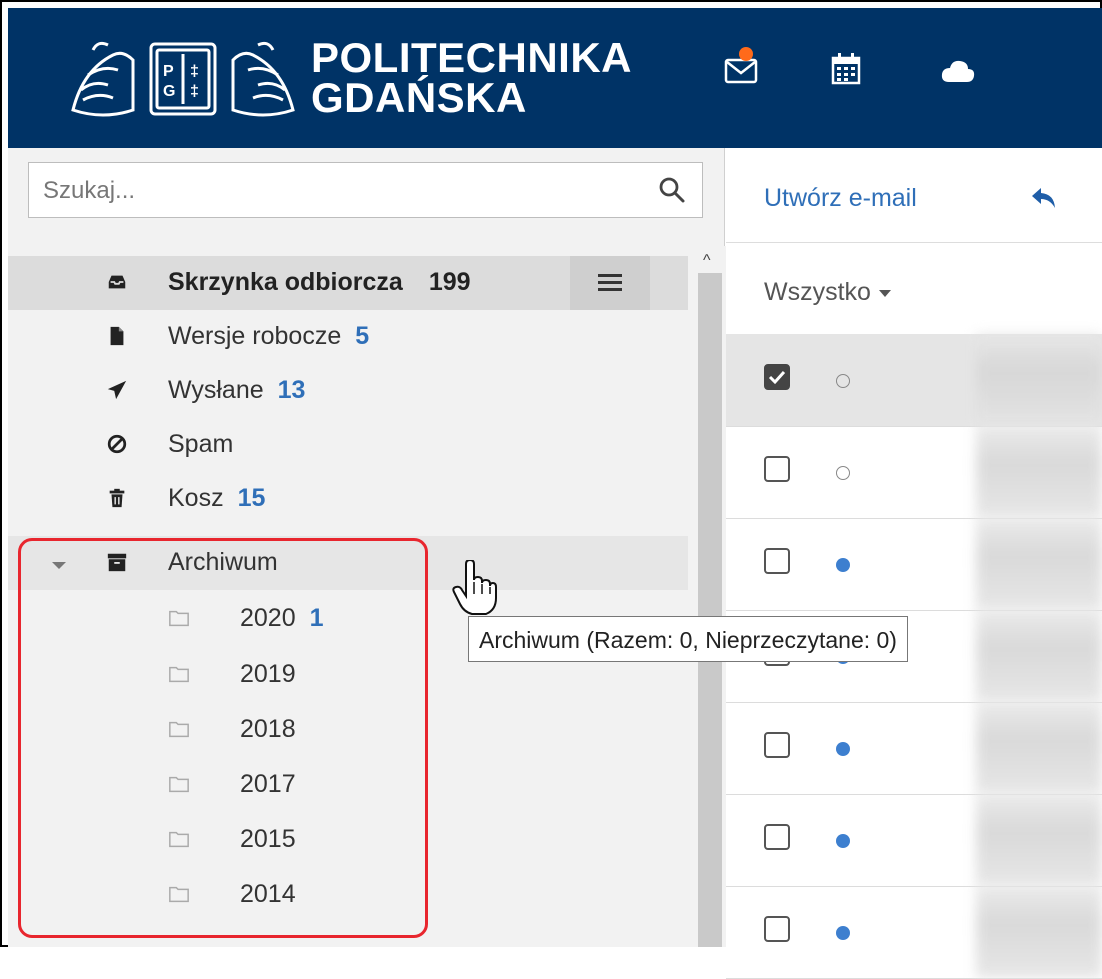 Image resolution: width=1102 pixels, height=979 pixels. I want to click on file-icon, so click(117, 336).